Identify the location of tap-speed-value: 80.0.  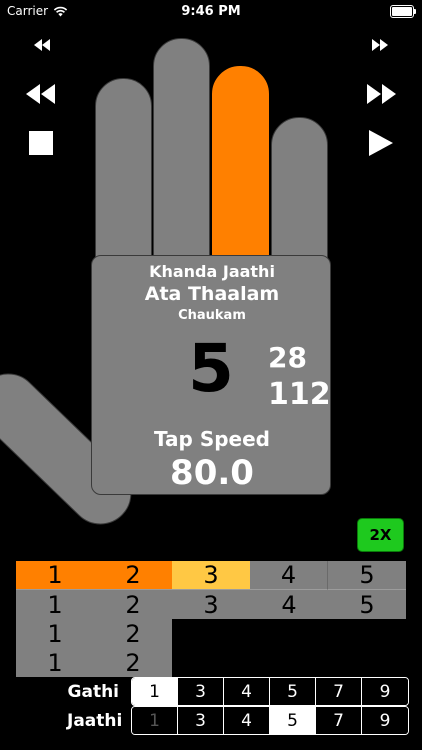
(212, 473).